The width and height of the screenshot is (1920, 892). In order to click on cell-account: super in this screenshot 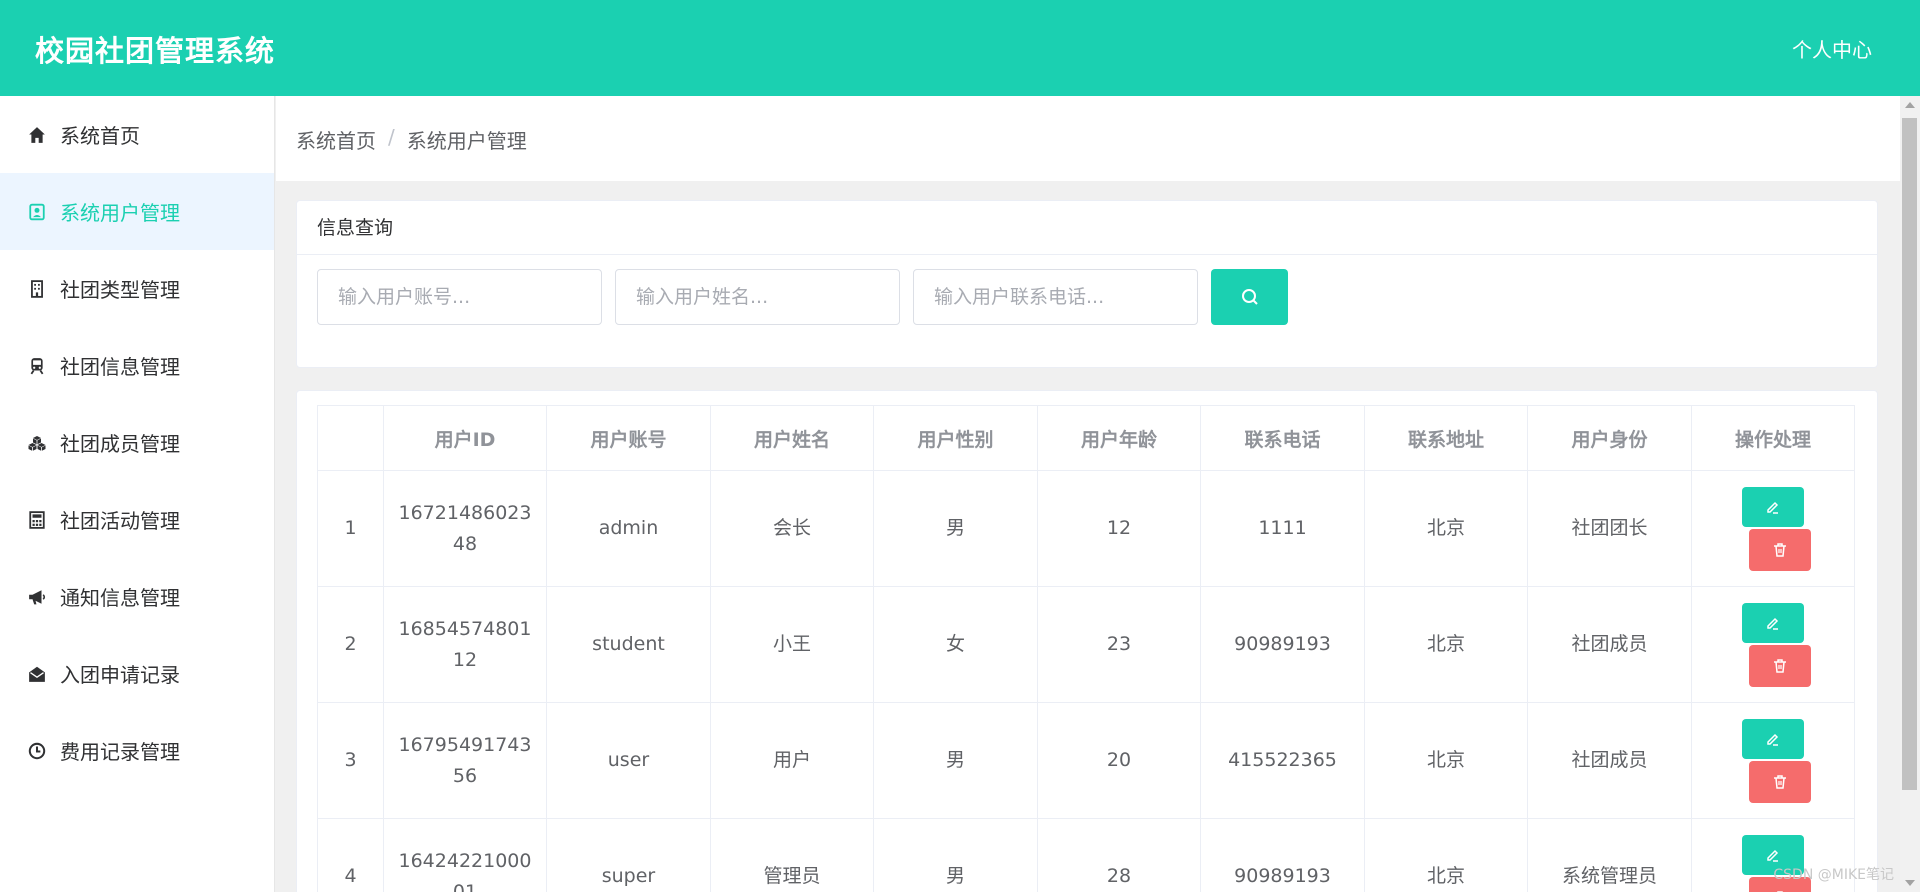, I will do `click(628, 855)`.